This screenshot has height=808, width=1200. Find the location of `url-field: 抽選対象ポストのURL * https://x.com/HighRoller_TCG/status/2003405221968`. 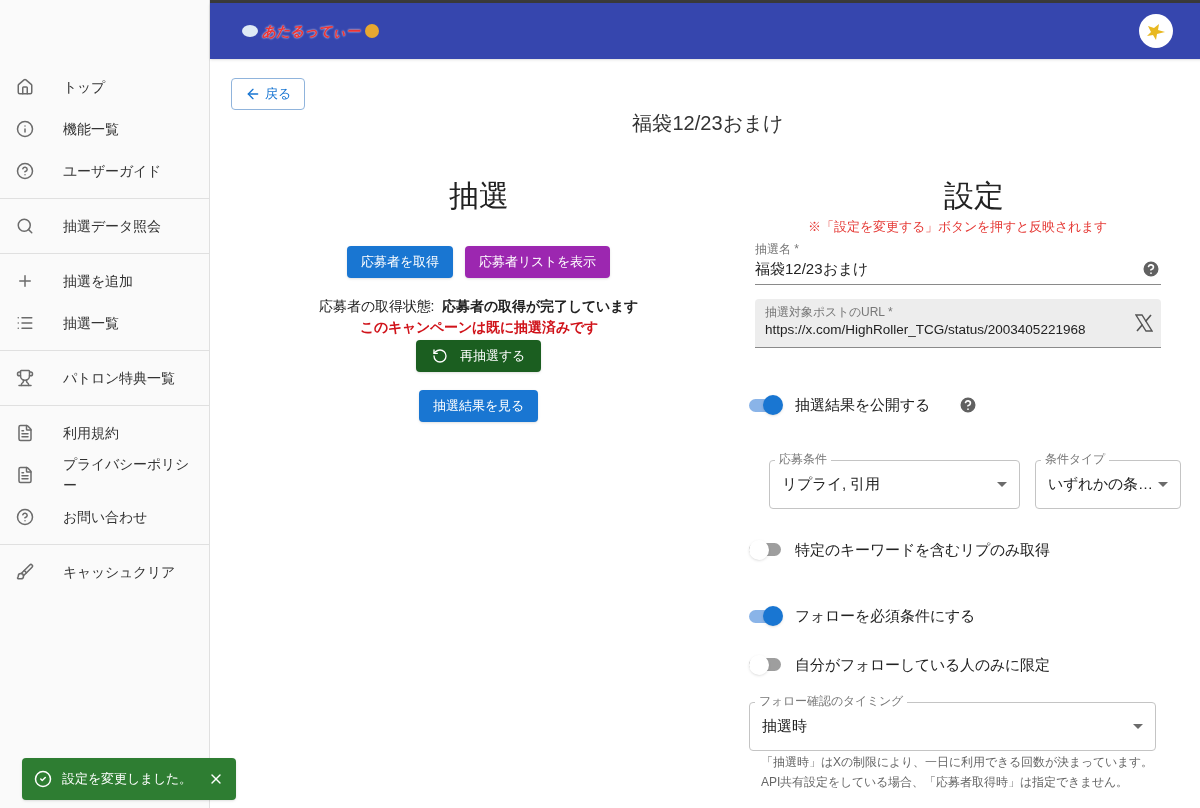

url-field: 抽選対象ポストのURL * https://x.com/HighRoller_TCG/status/2003405221968 is located at coordinates (958, 323).